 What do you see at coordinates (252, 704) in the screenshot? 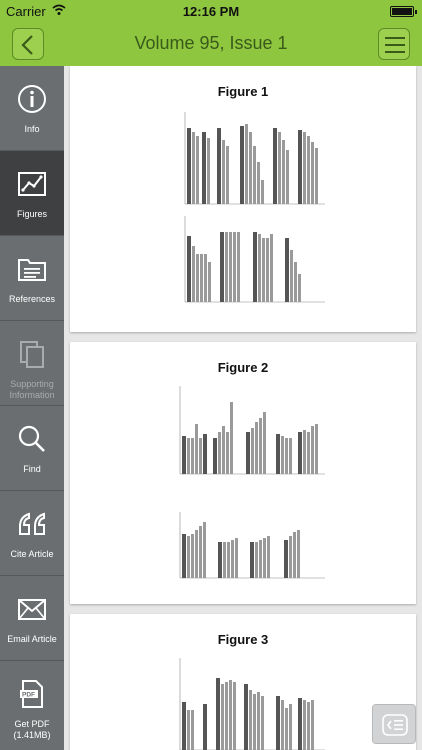
I see `figure-3-thumbnail` at bounding box center [252, 704].